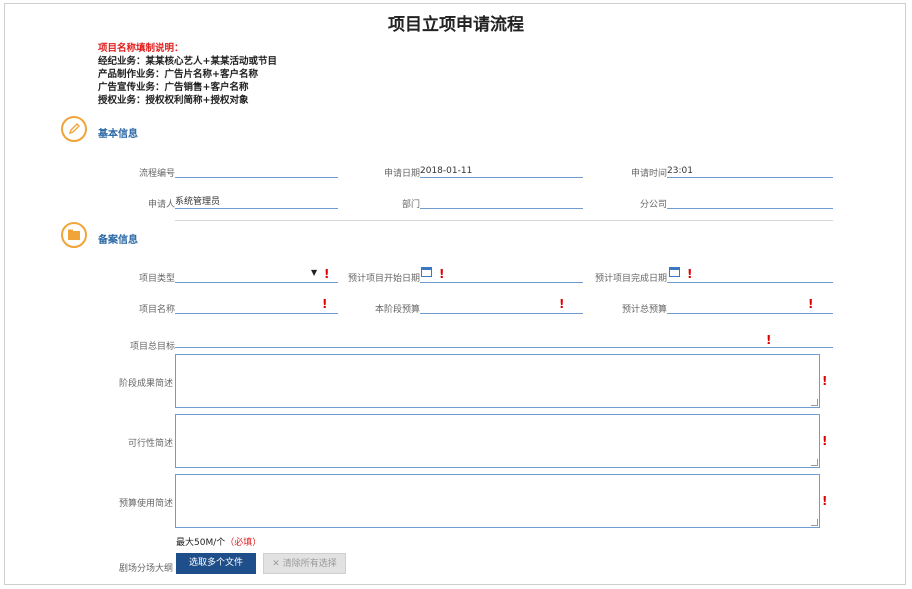 The width and height of the screenshot is (912, 589). What do you see at coordinates (216, 563) in the screenshot?
I see `select-files-button: 选取多个文件` at bounding box center [216, 563].